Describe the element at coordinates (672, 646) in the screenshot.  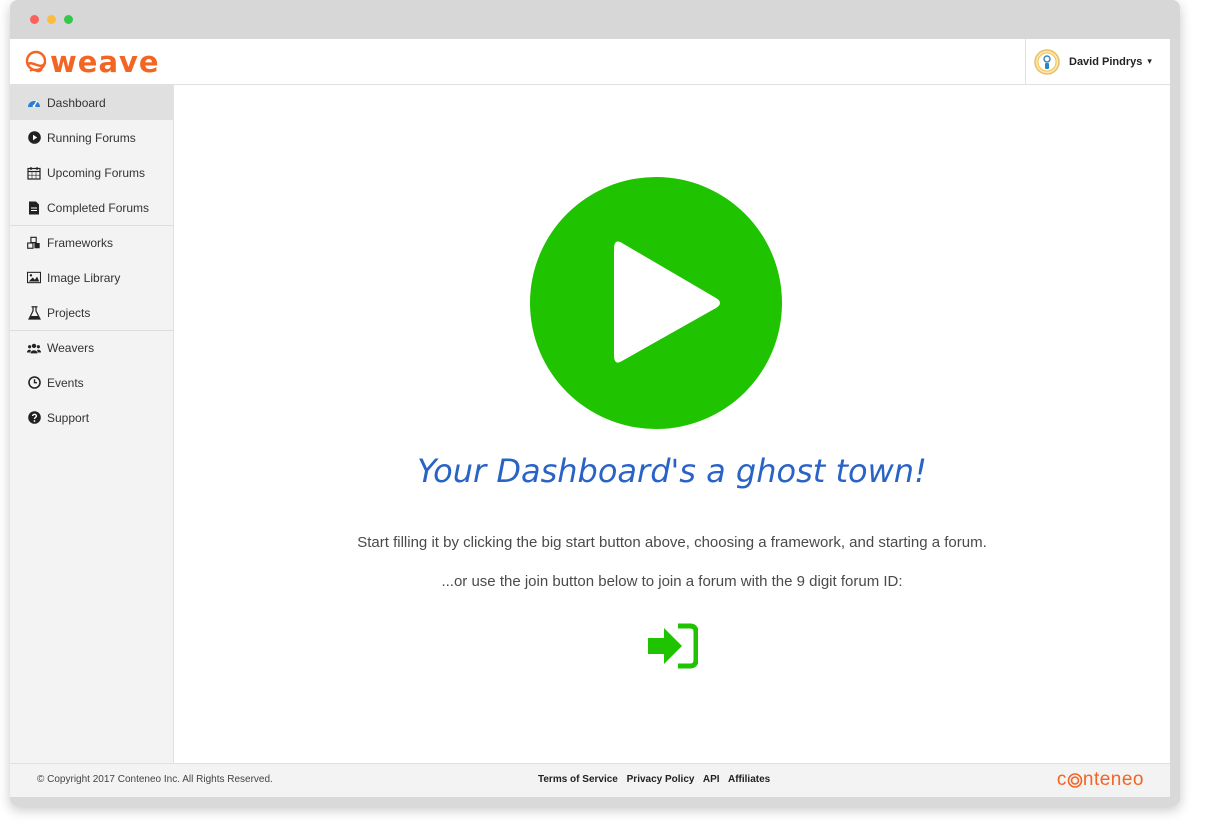
I see `join-forum-button` at that location.